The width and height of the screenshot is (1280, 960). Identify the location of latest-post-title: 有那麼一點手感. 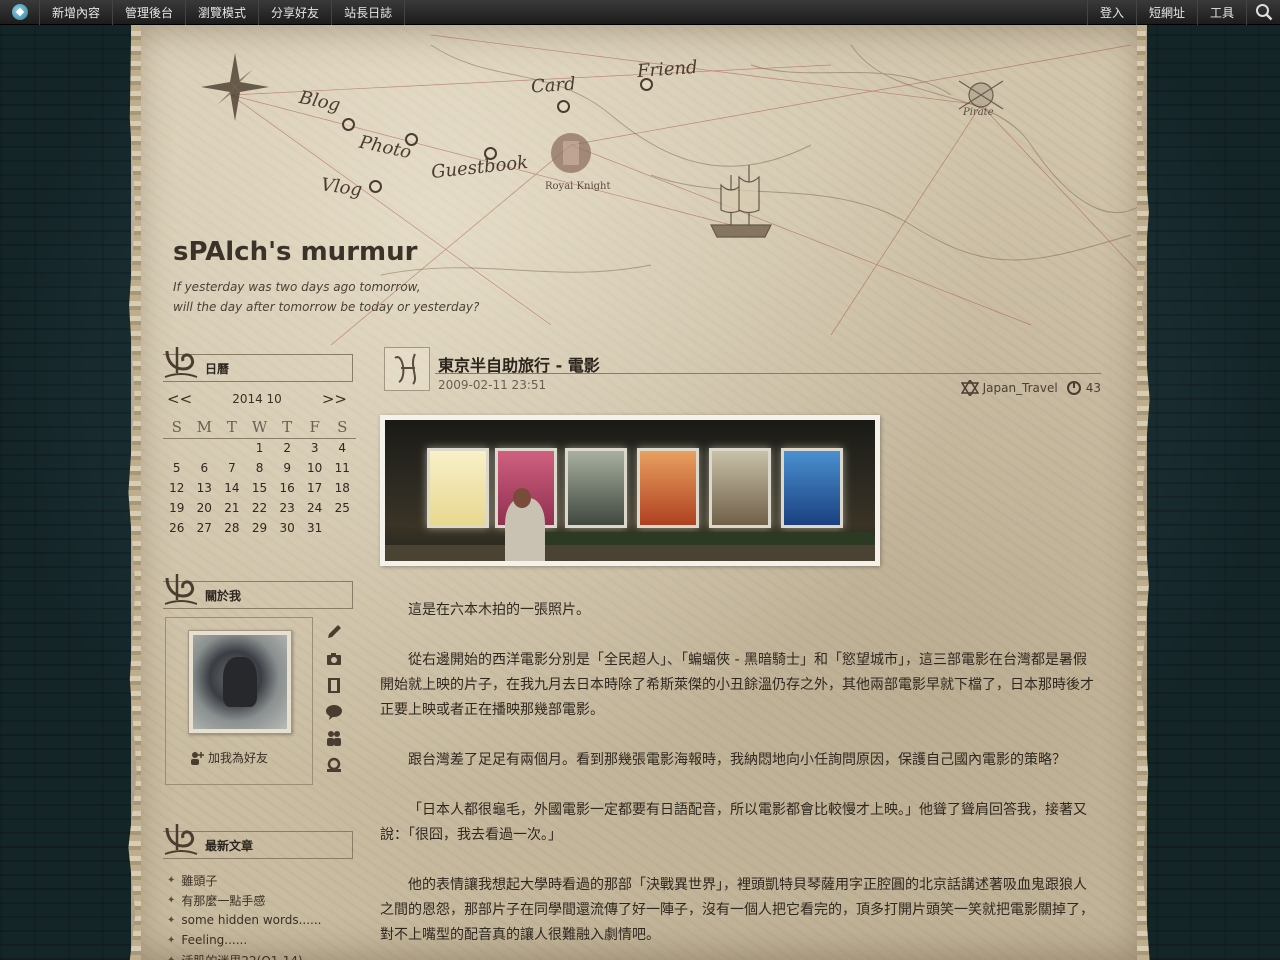
(223, 900).